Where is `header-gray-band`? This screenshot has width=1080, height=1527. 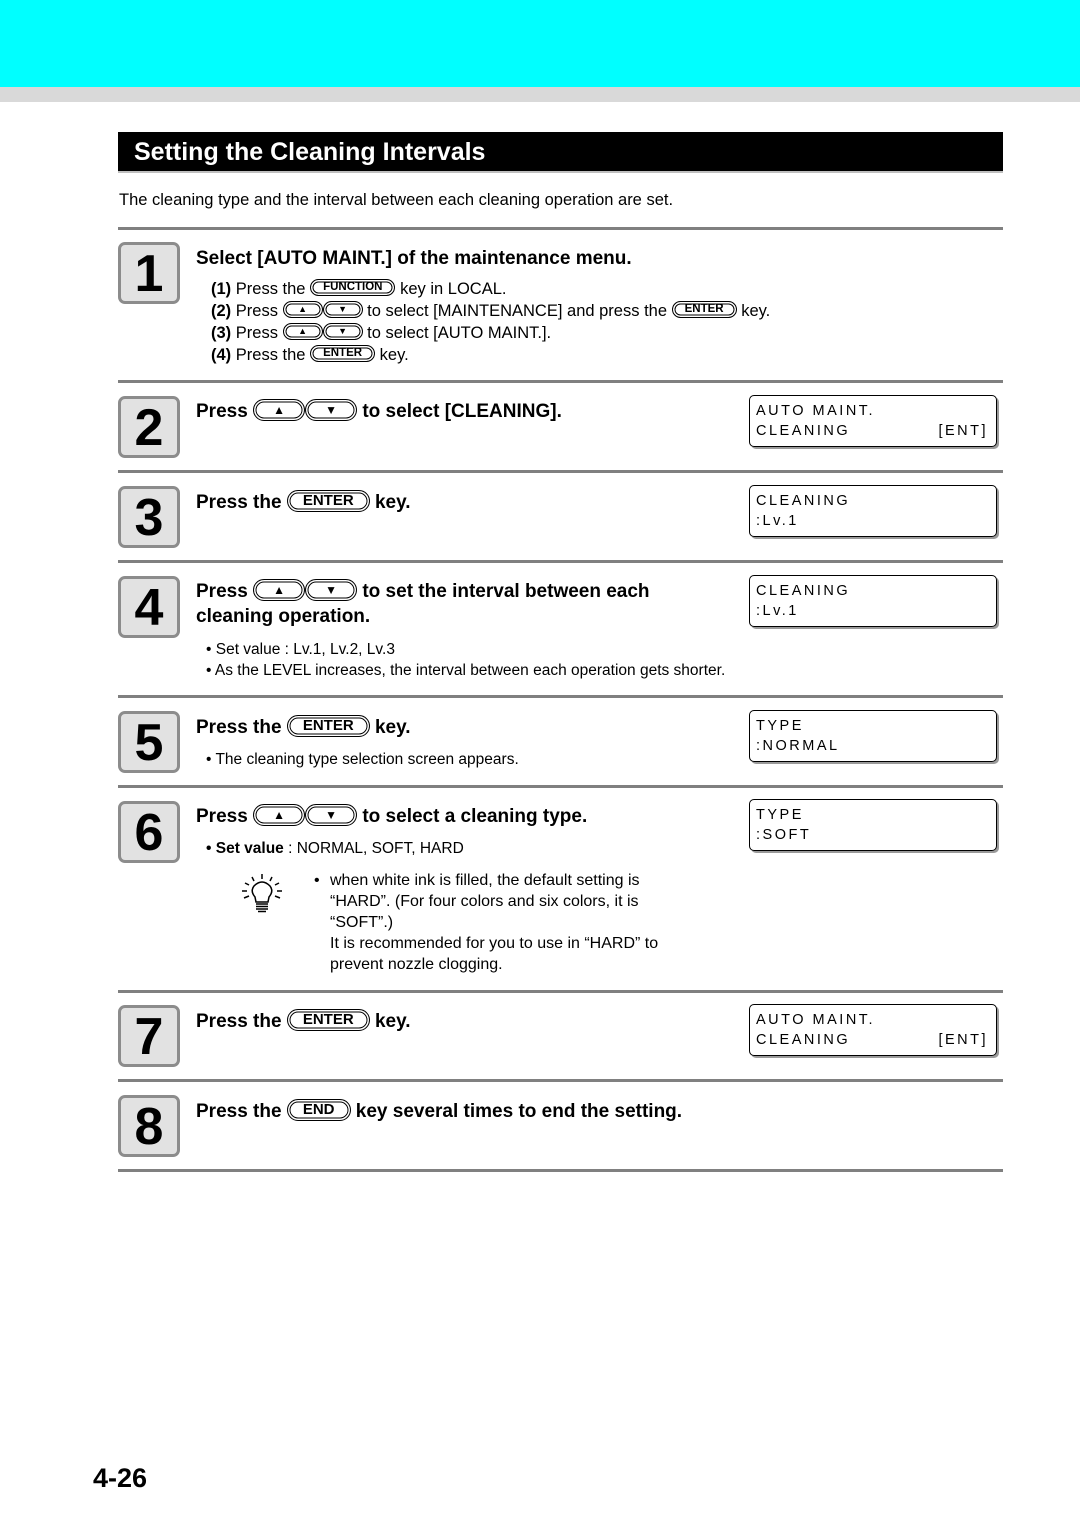 header-gray-band is located at coordinates (540, 94).